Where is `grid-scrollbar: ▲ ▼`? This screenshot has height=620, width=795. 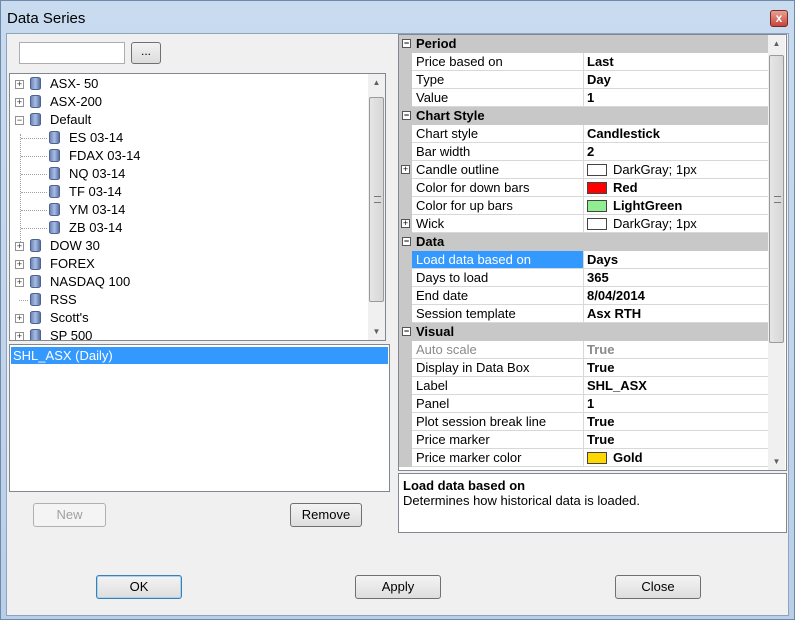
grid-scrollbar: ▲ ▼ is located at coordinates (776, 252).